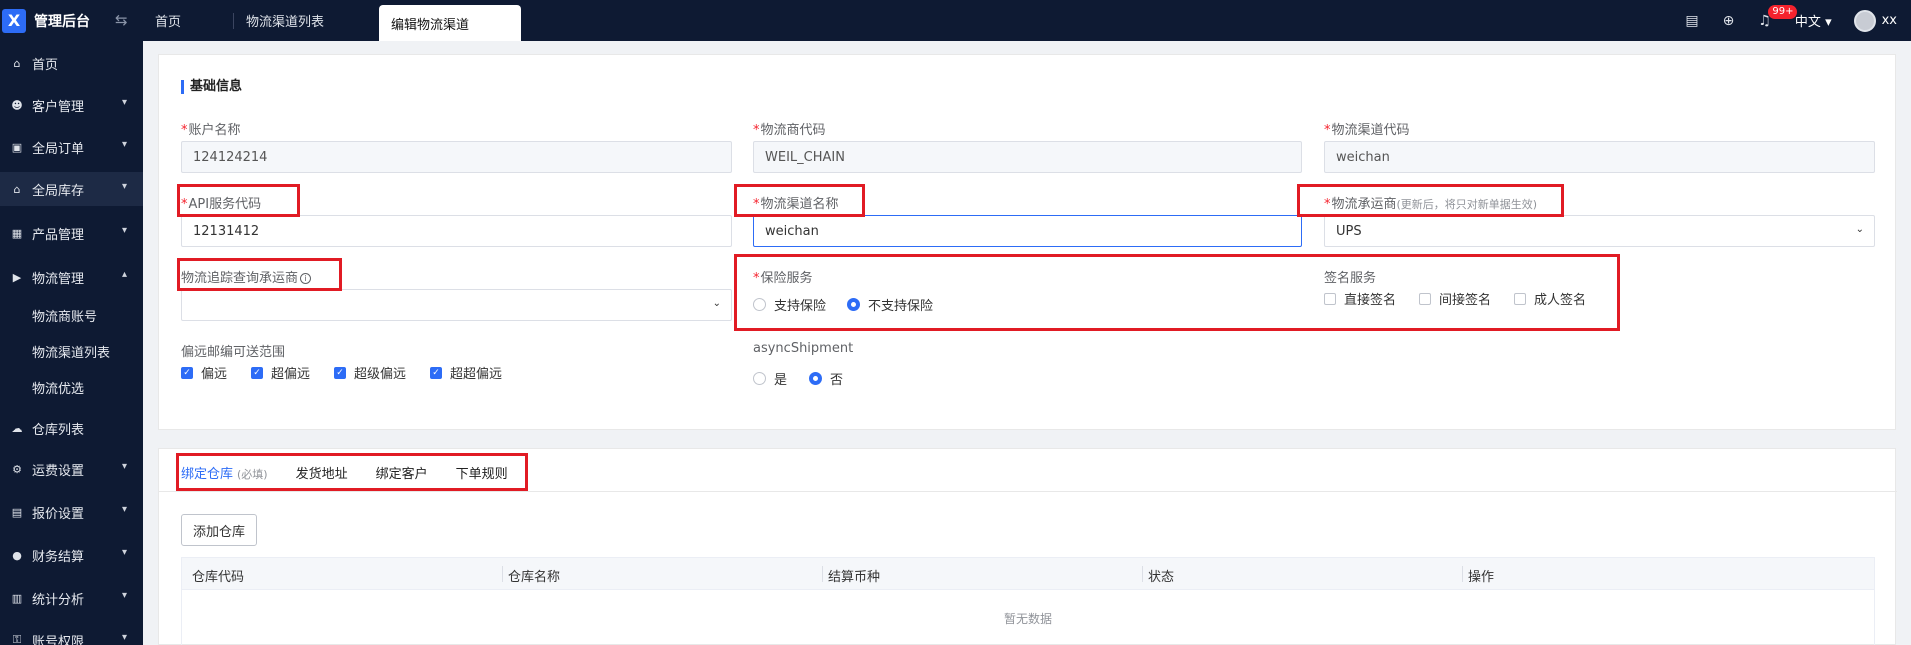  I want to click on avatar, so click(1864, 20).